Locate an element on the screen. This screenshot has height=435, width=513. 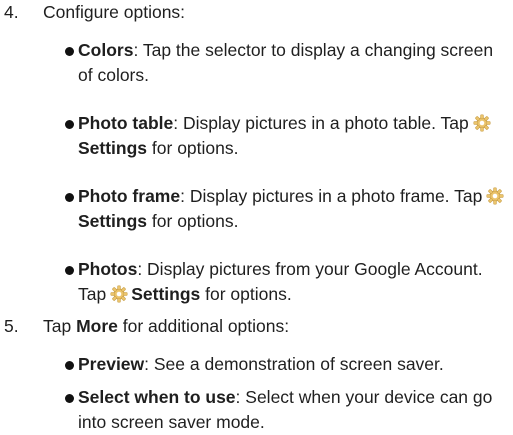
bullet-term: Colors is located at coordinates (106, 50).